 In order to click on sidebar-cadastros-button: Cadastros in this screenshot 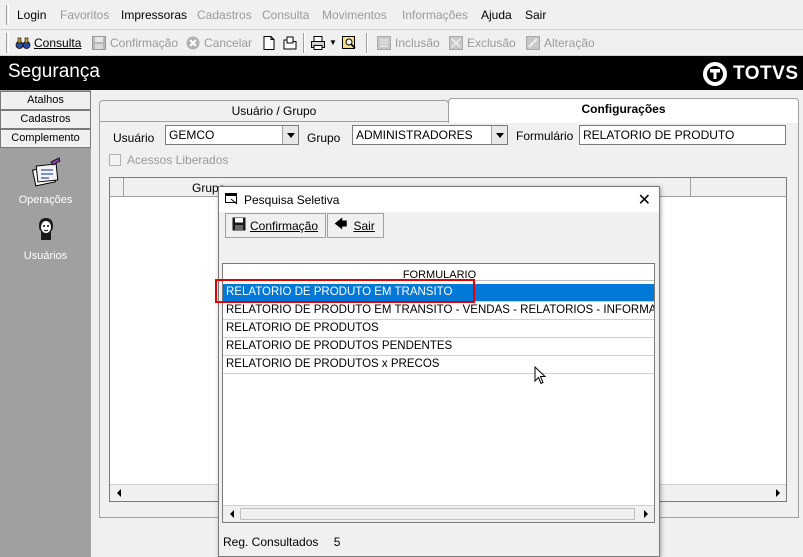, I will do `click(45, 119)`.